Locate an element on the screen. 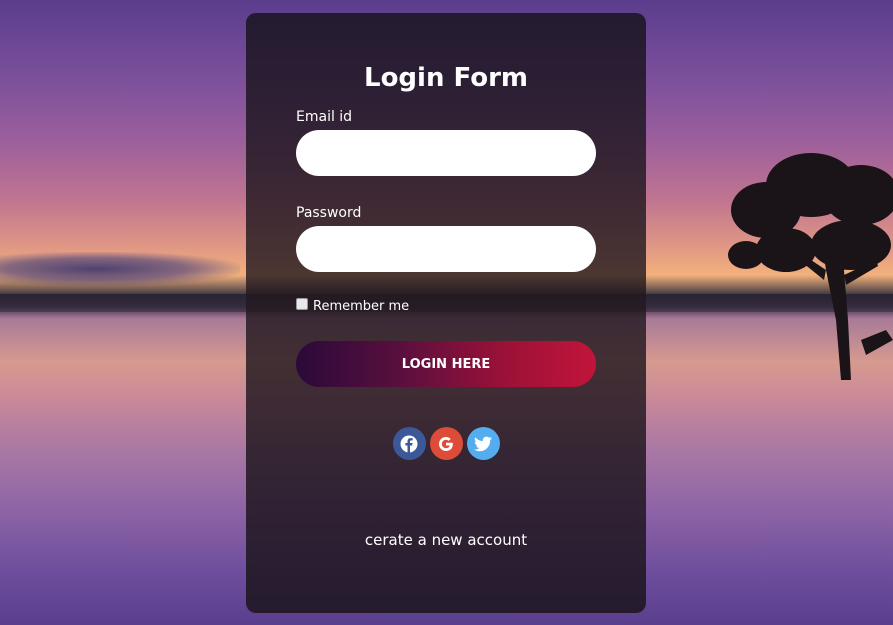 The image size is (893, 625). remember-me-label: Remember me is located at coordinates (361, 306).